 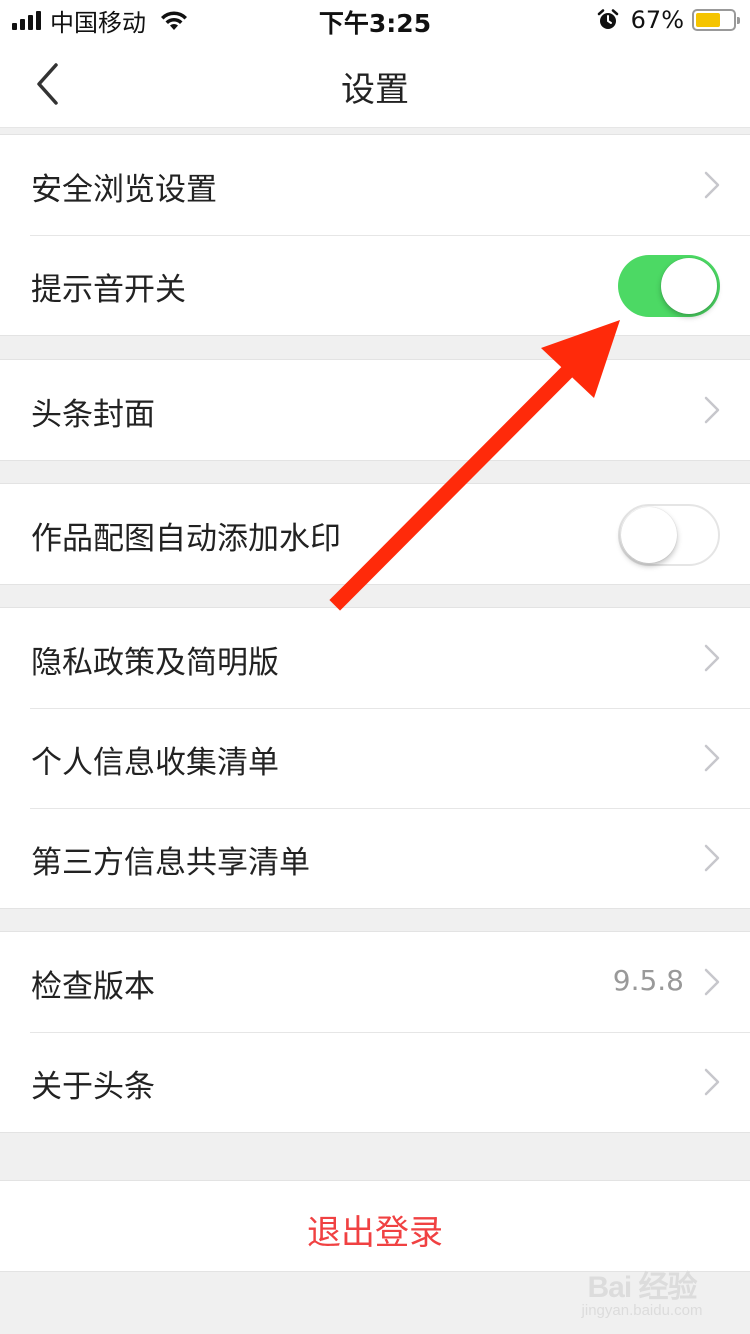 What do you see at coordinates (375, 90) in the screenshot?
I see `page-title: 设置` at bounding box center [375, 90].